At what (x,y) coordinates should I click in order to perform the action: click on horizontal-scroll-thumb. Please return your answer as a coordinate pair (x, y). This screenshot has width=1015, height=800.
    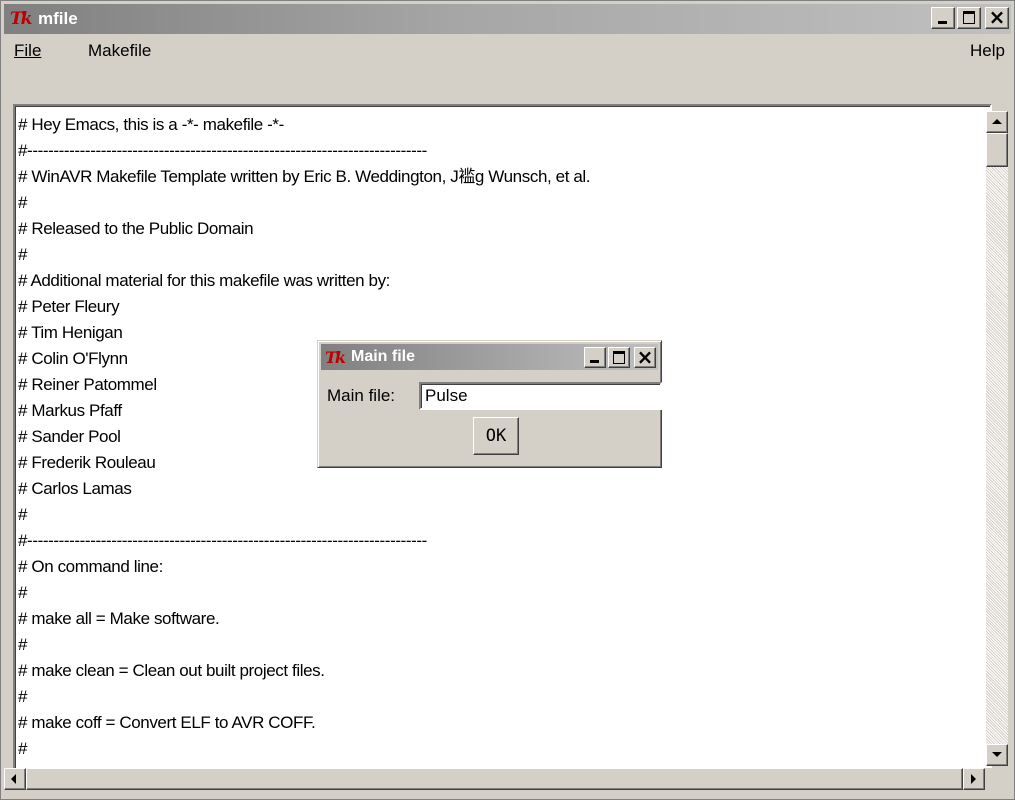
    Looking at the image, I should click on (494, 779).